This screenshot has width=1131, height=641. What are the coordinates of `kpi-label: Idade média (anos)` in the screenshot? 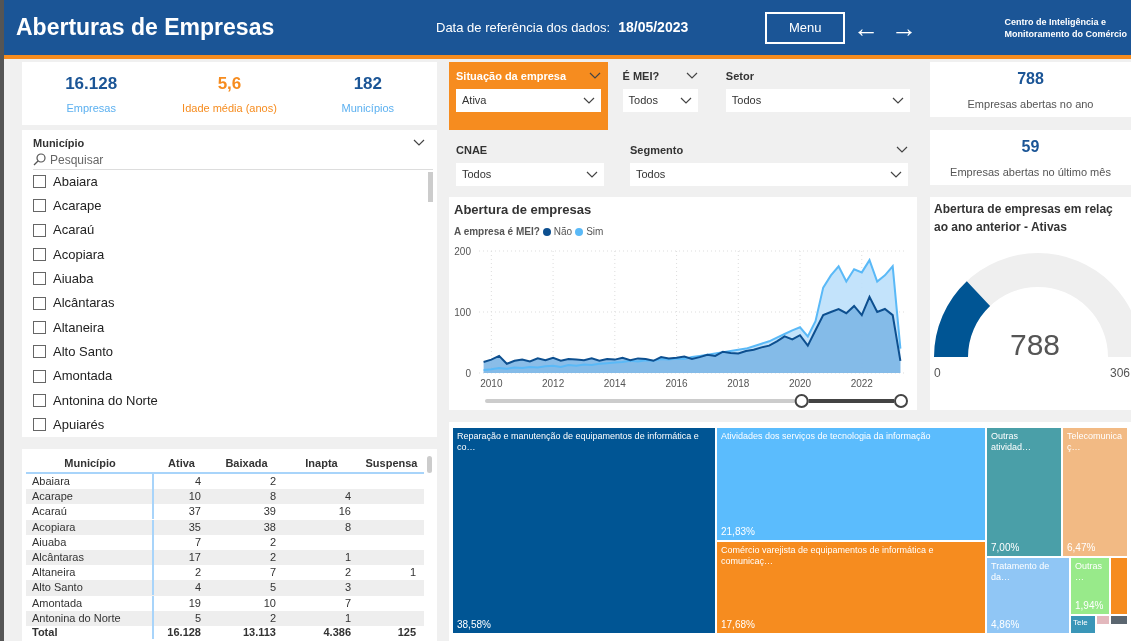 It's located at (229, 108).